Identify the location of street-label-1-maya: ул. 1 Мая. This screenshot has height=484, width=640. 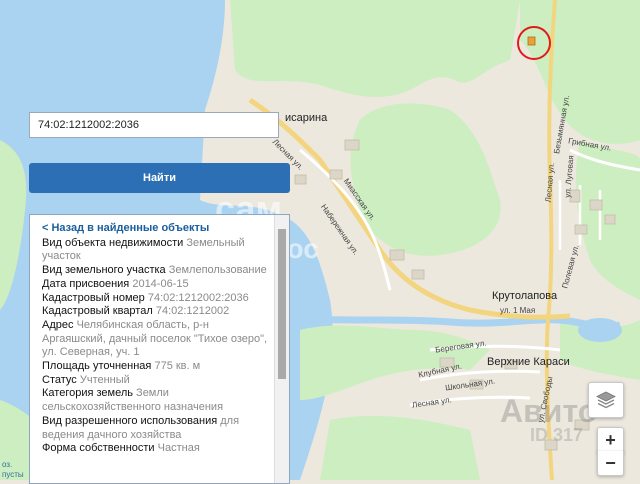
(518, 310).